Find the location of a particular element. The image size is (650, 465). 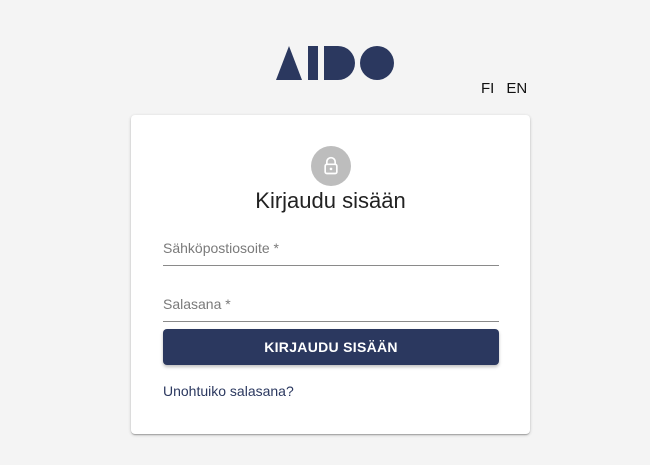

lock-icon is located at coordinates (331, 165).